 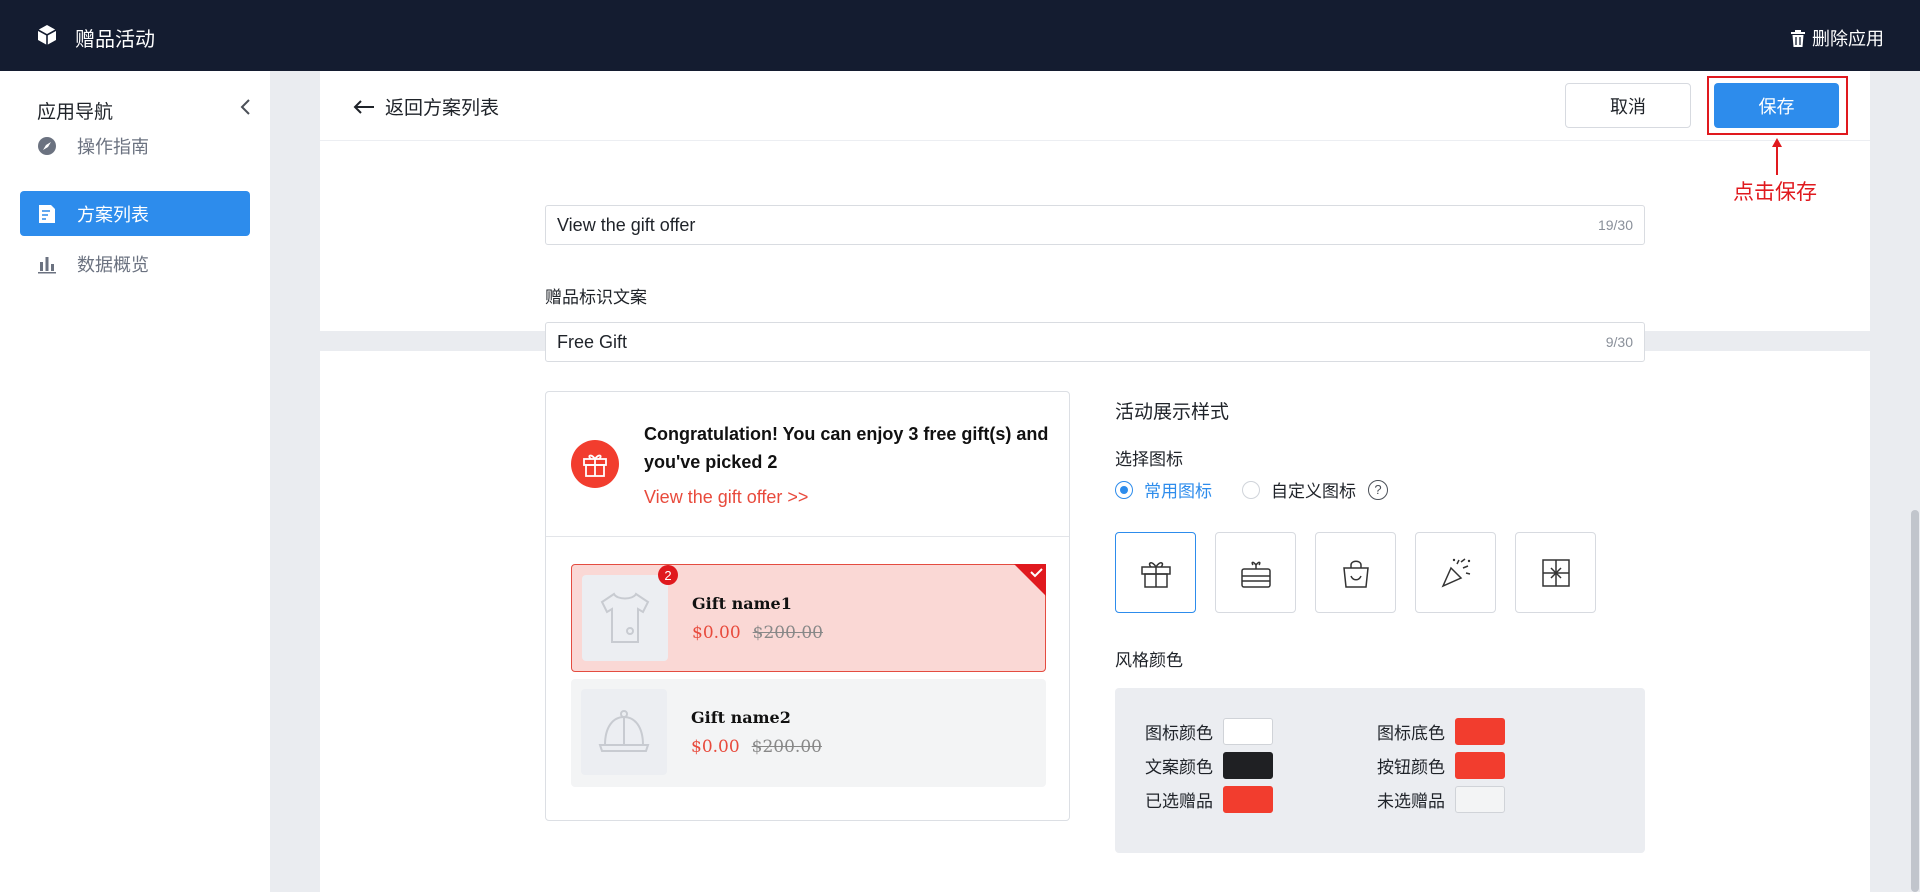 I want to click on delete-app-button: 删除应用, so click(x=1837, y=38).